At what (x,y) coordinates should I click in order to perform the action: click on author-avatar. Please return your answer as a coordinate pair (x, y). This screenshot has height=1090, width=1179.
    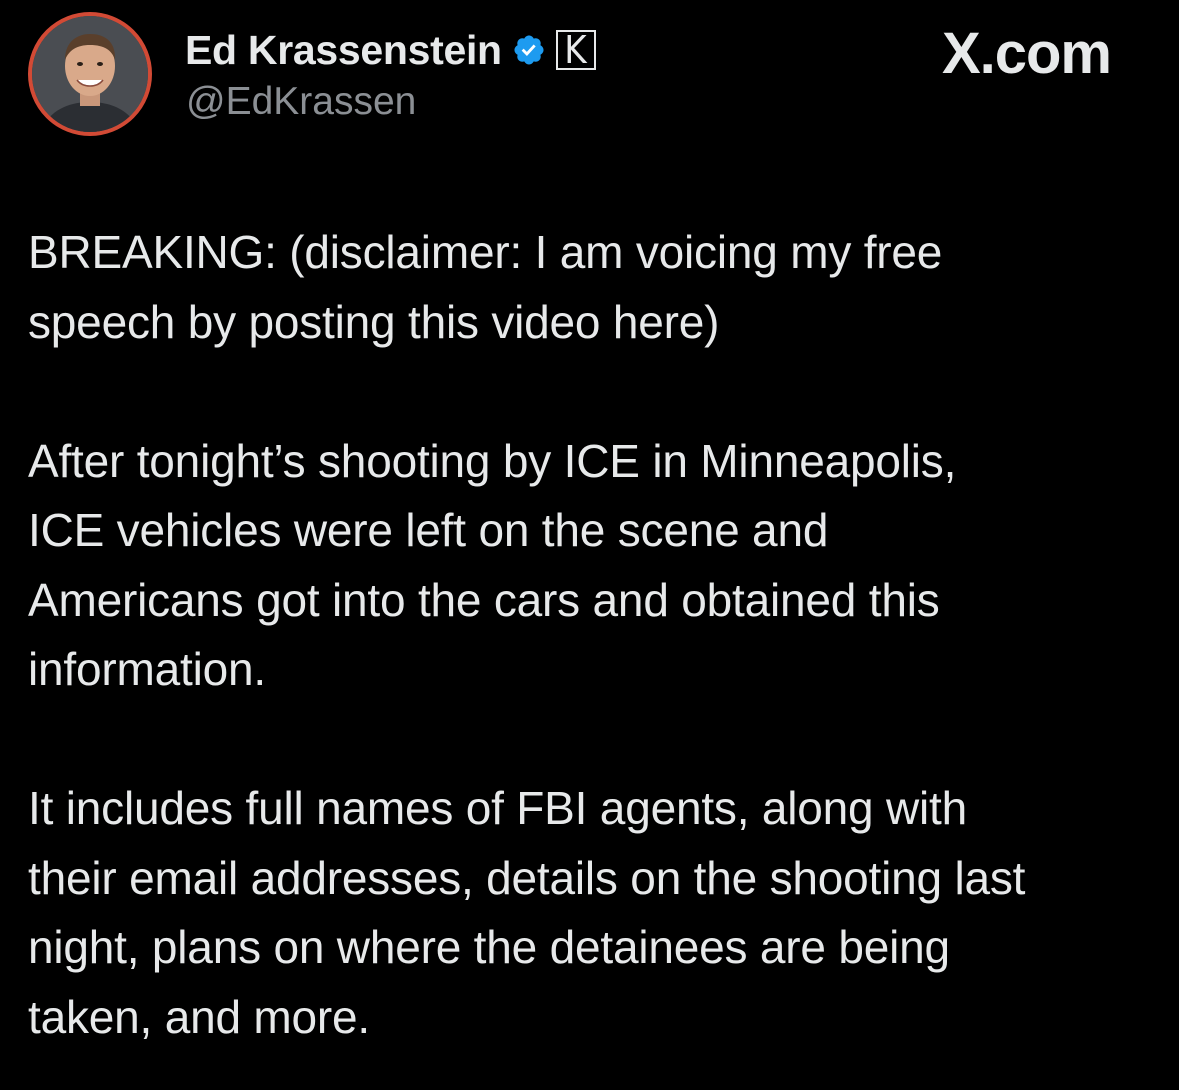
    Looking at the image, I should click on (90, 74).